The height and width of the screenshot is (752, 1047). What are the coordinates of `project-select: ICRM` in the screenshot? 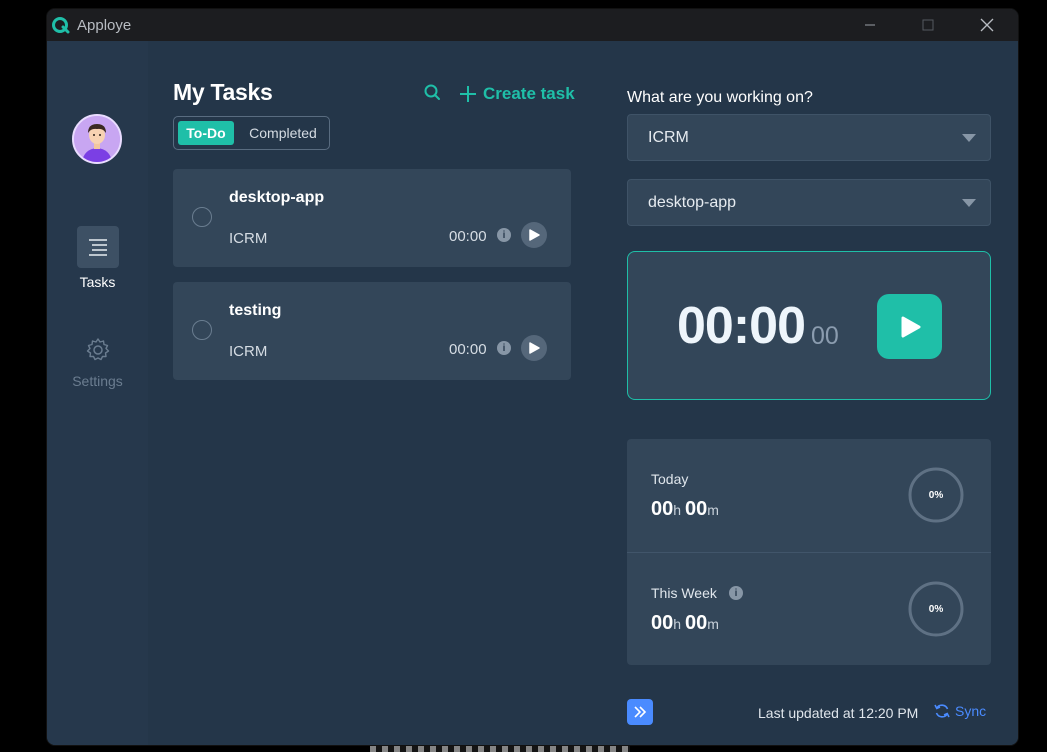 It's located at (809, 137).